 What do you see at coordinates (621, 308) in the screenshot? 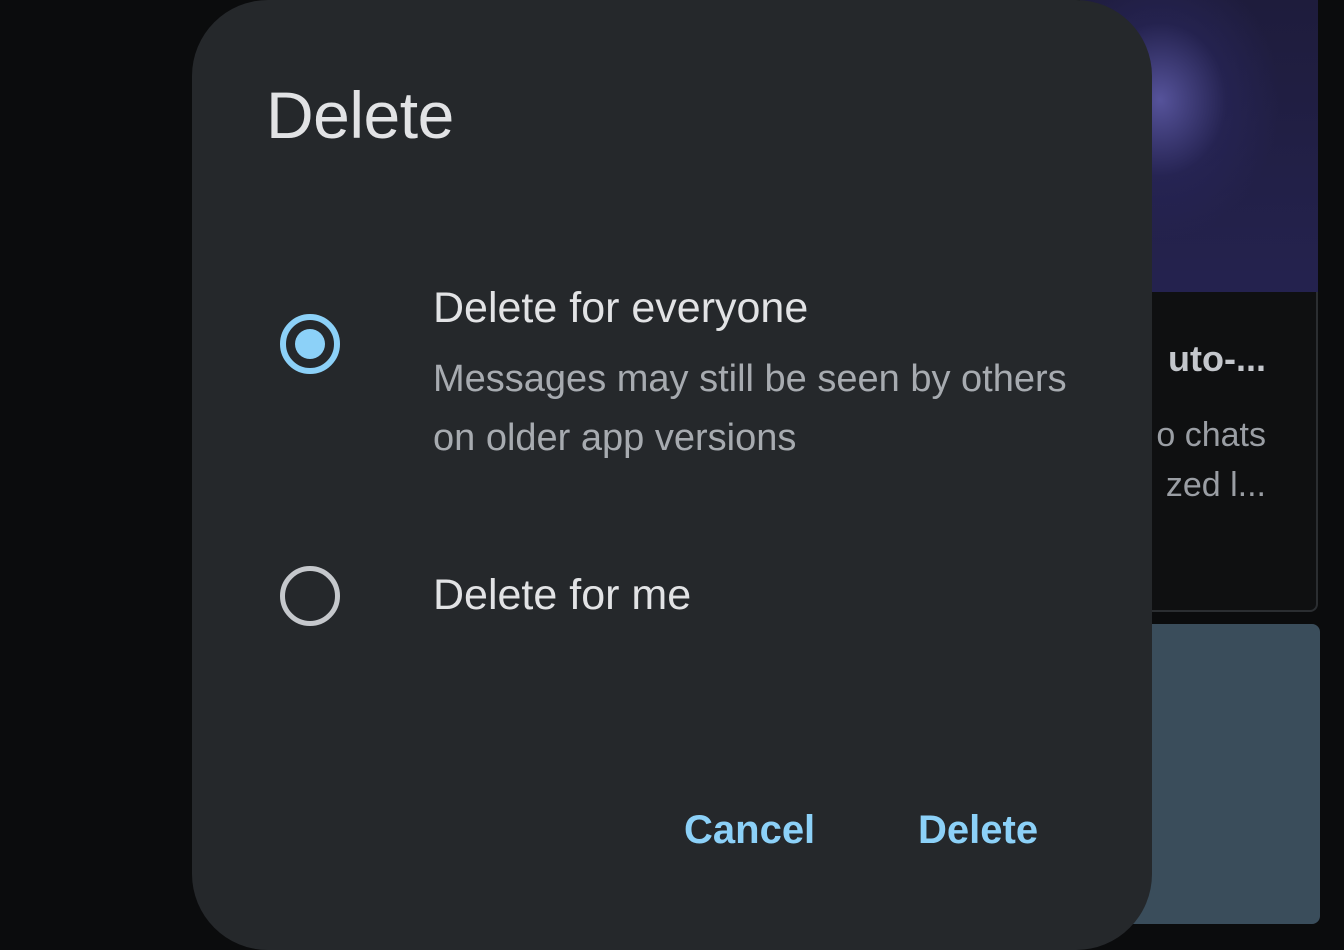
I see `option-label: Delete for everyone` at bounding box center [621, 308].